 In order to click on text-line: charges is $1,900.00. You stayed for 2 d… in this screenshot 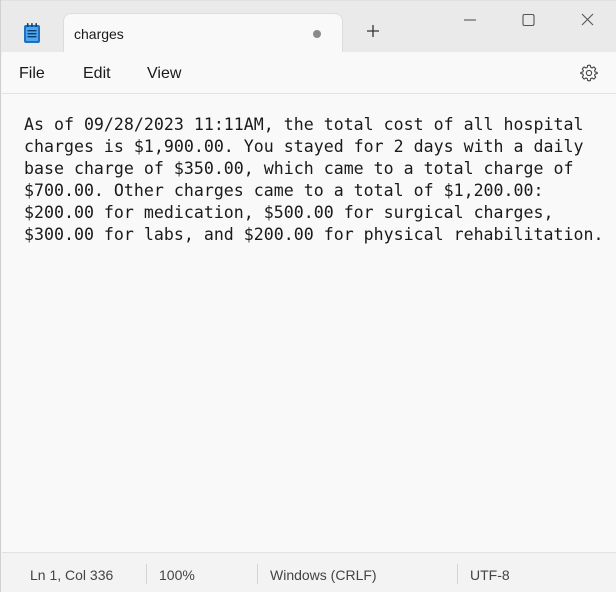, I will do `click(304, 146)`.